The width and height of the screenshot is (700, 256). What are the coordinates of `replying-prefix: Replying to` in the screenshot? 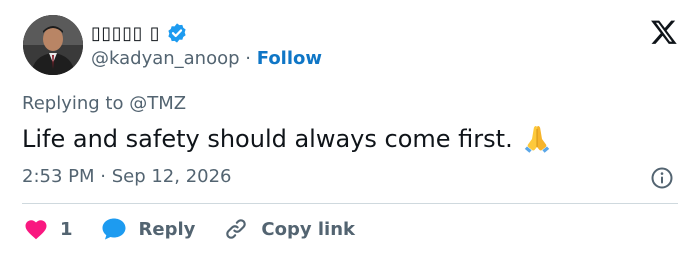 It's located at (73, 103).